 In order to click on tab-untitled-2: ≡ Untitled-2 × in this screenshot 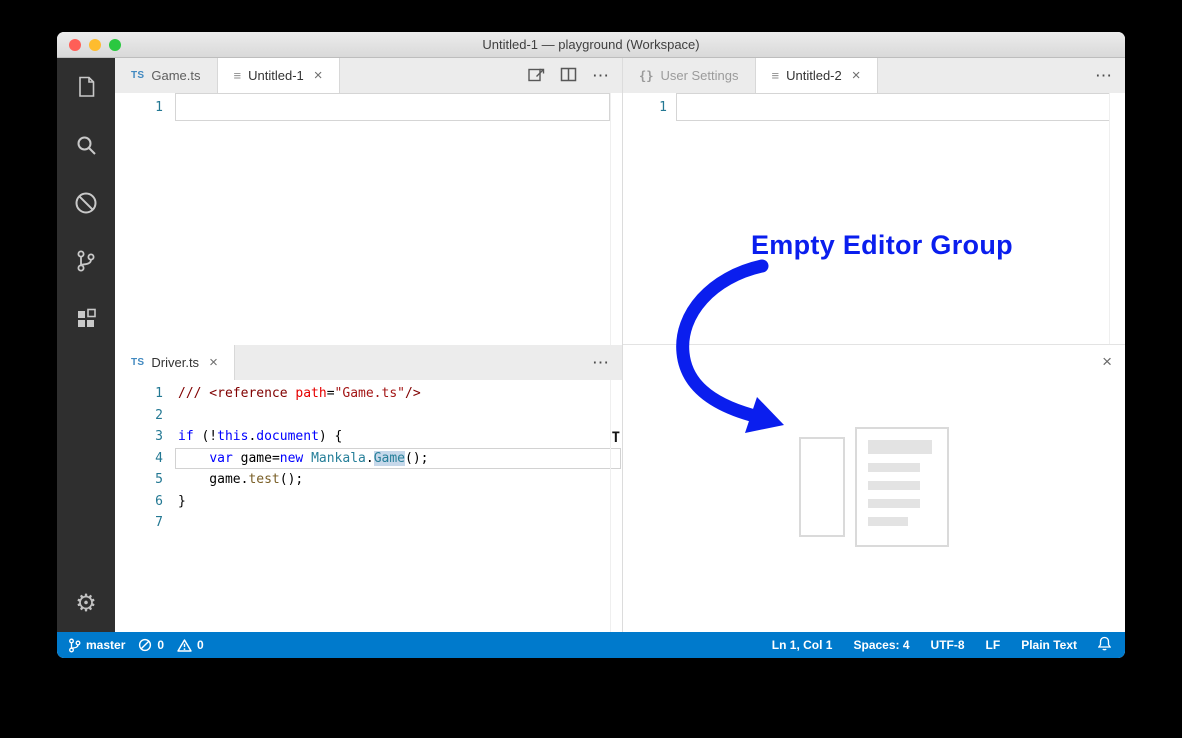, I will do `click(816, 75)`.